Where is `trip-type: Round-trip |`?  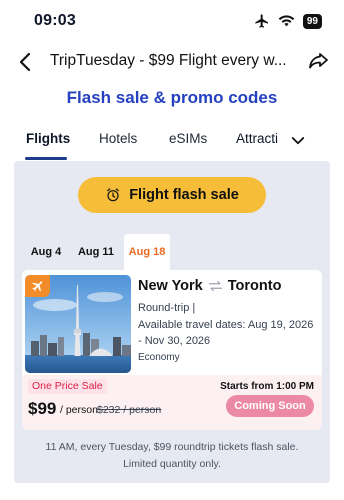
trip-type: Round-trip | is located at coordinates (167, 308).